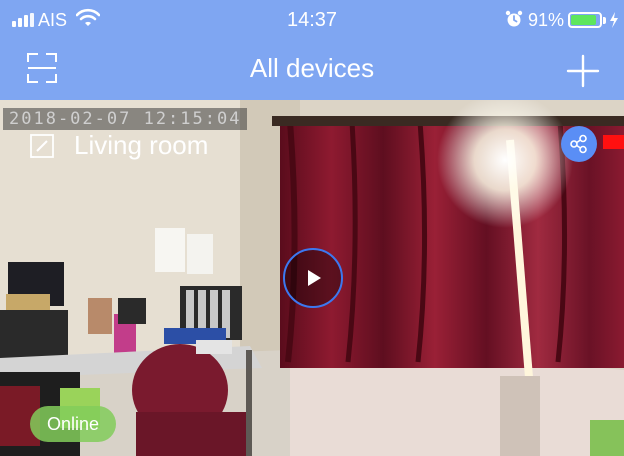 The height and width of the screenshot is (456, 624). Describe the element at coordinates (125, 119) in the screenshot. I see `video-timestamp: 2018-02-07 12:15:04` at that location.